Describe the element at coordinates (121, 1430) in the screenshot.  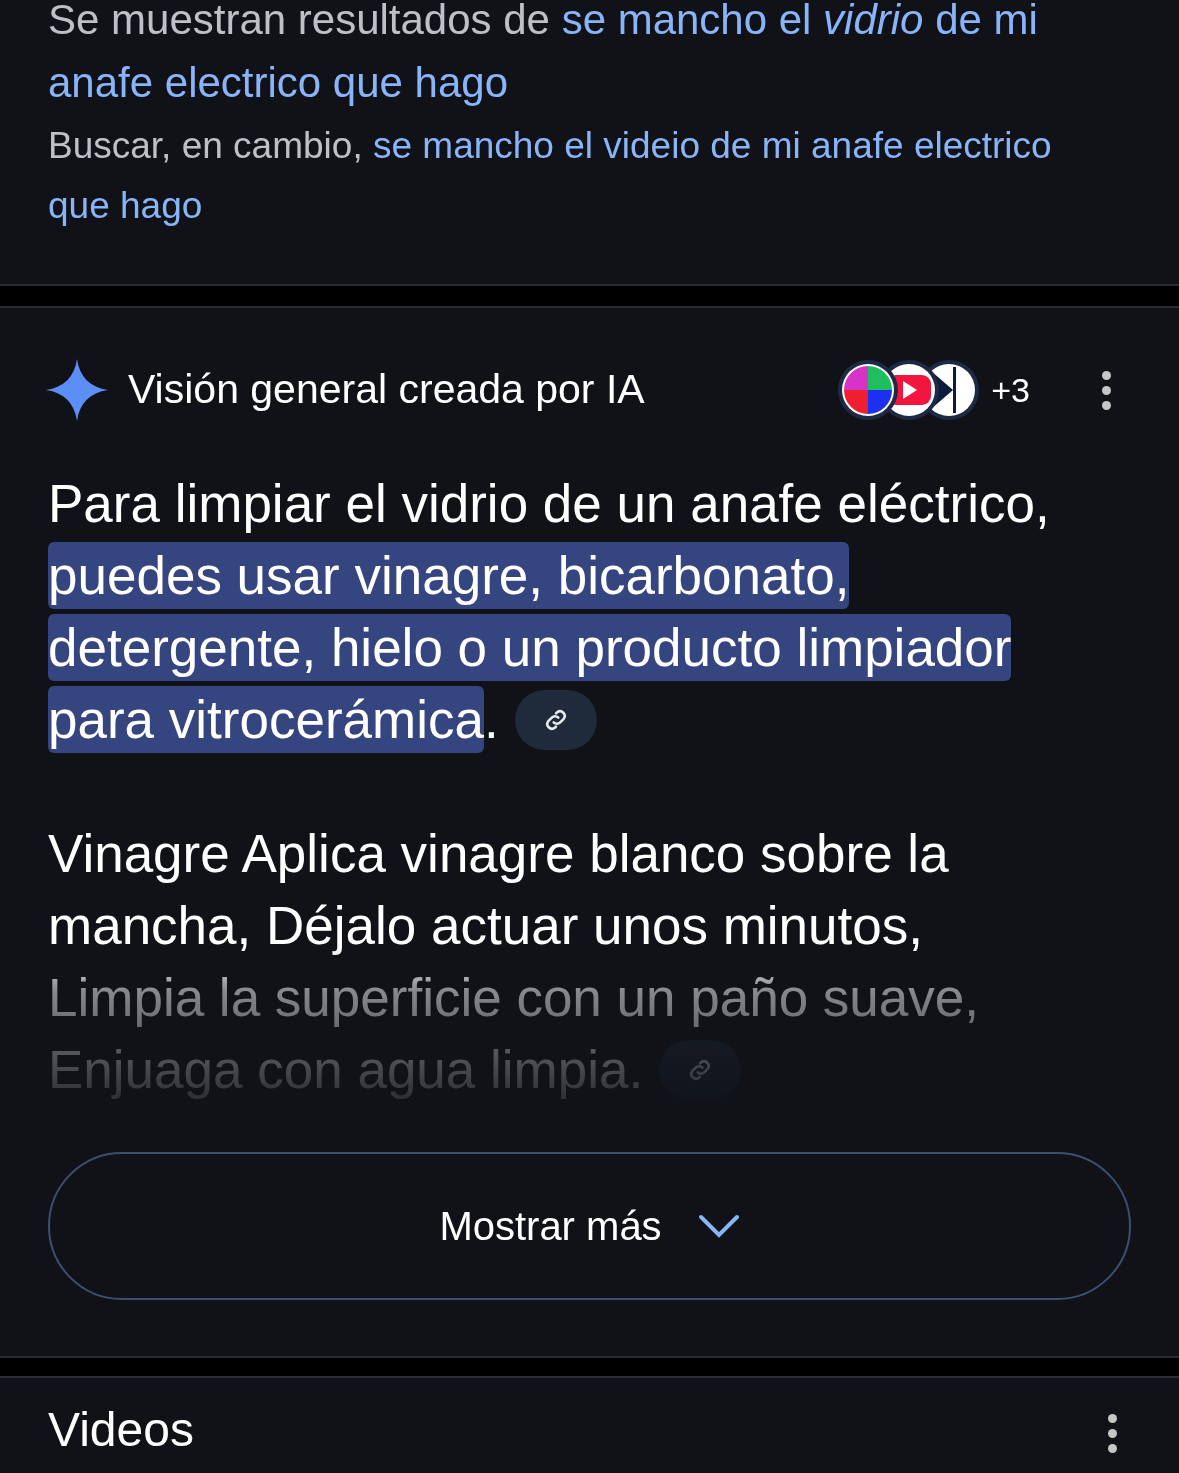
I see `videos-heading: Videos` at that location.